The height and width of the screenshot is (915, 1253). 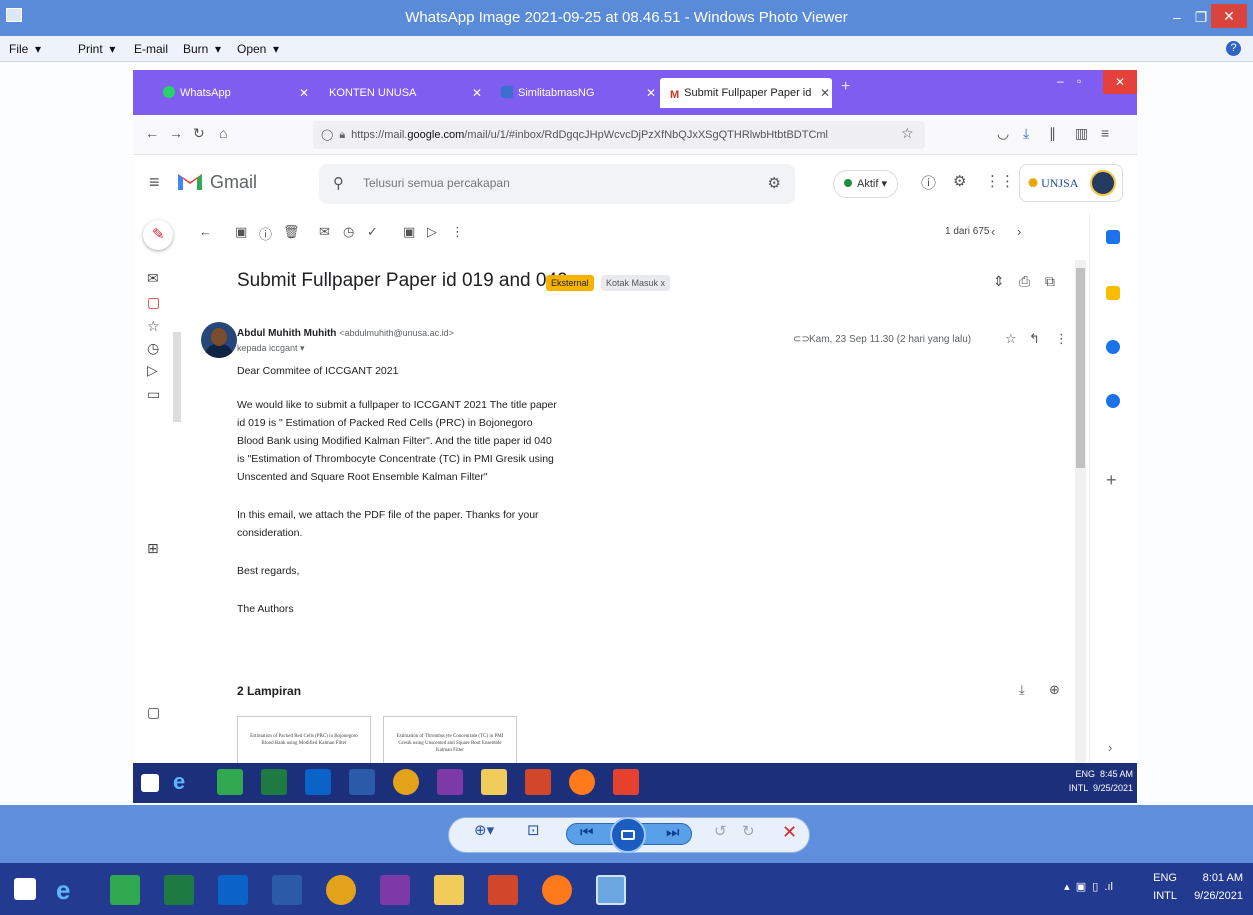 I want to click on star-icon: ☆, so click(x=1011, y=339).